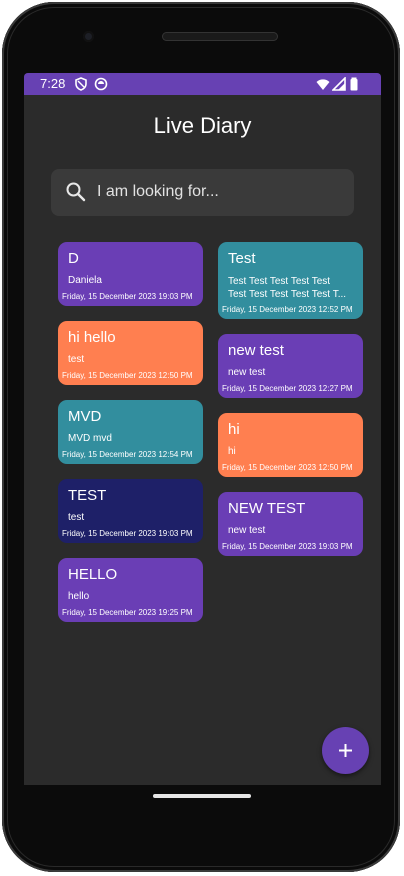 The image size is (404, 876). I want to click on wifi-icon, so click(323, 84).